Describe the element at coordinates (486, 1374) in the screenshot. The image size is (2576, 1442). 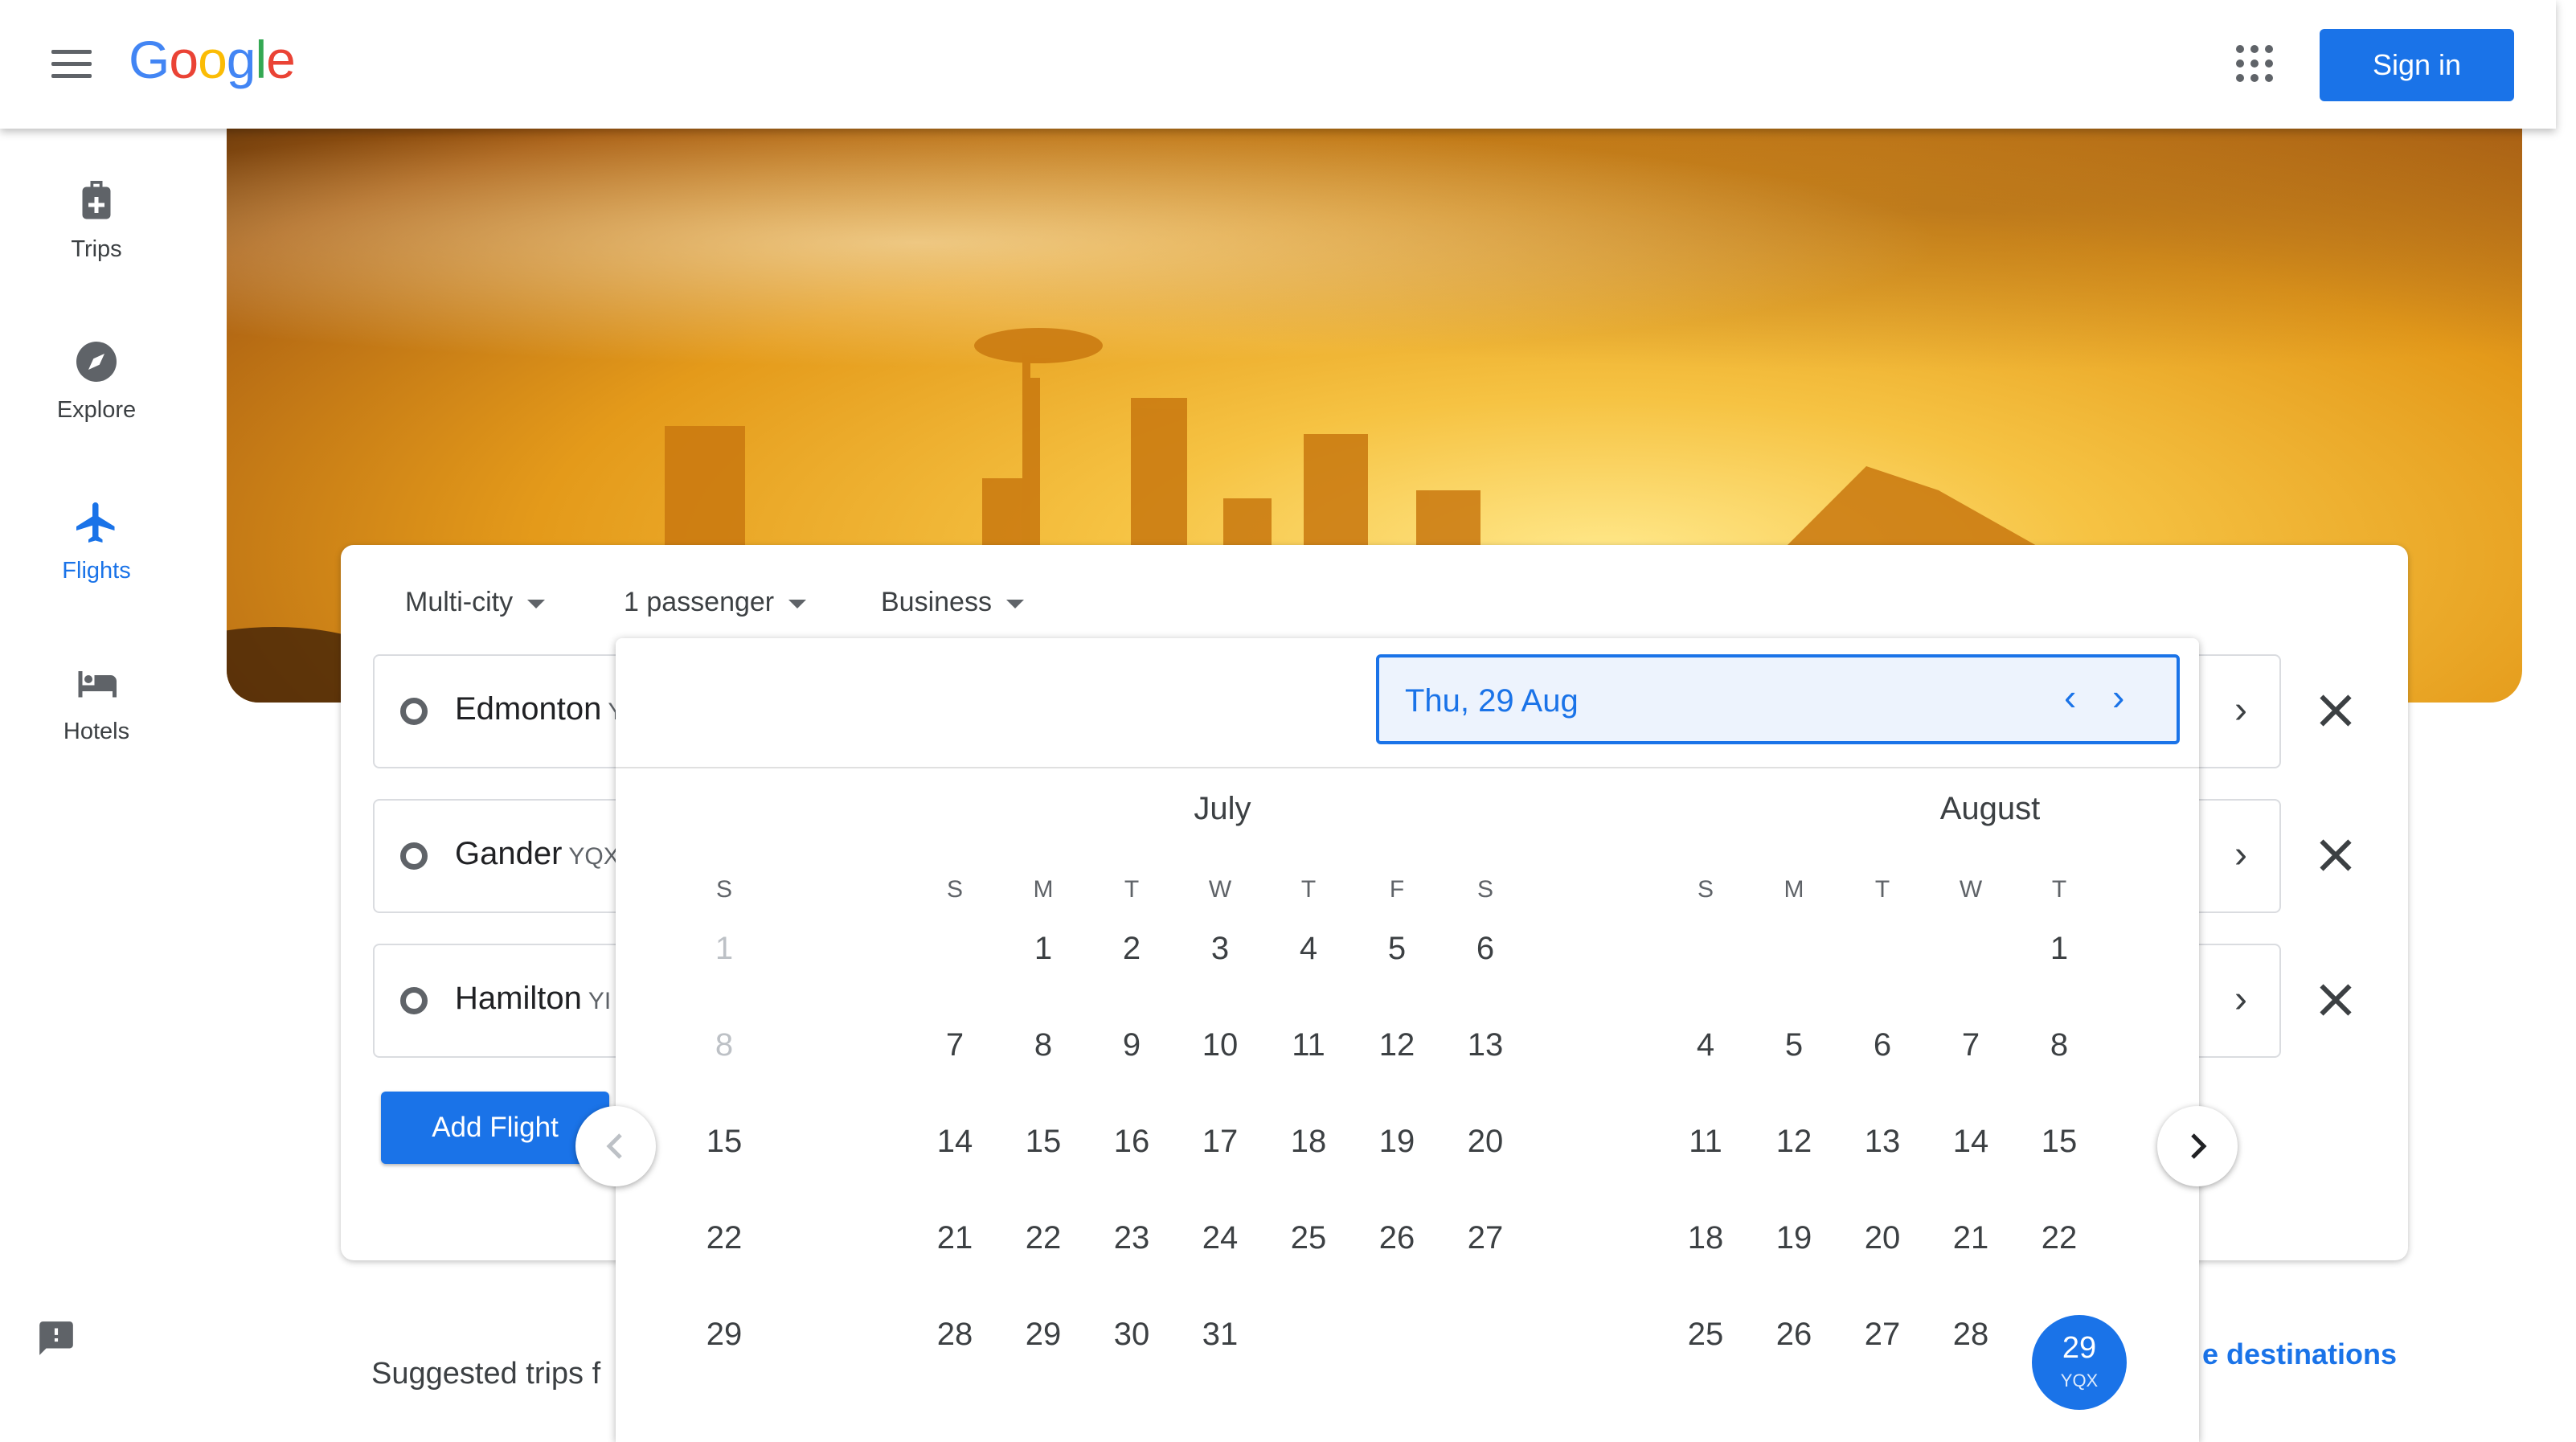
I see `suggested-trips-heading: Suggested trips f` at that location.